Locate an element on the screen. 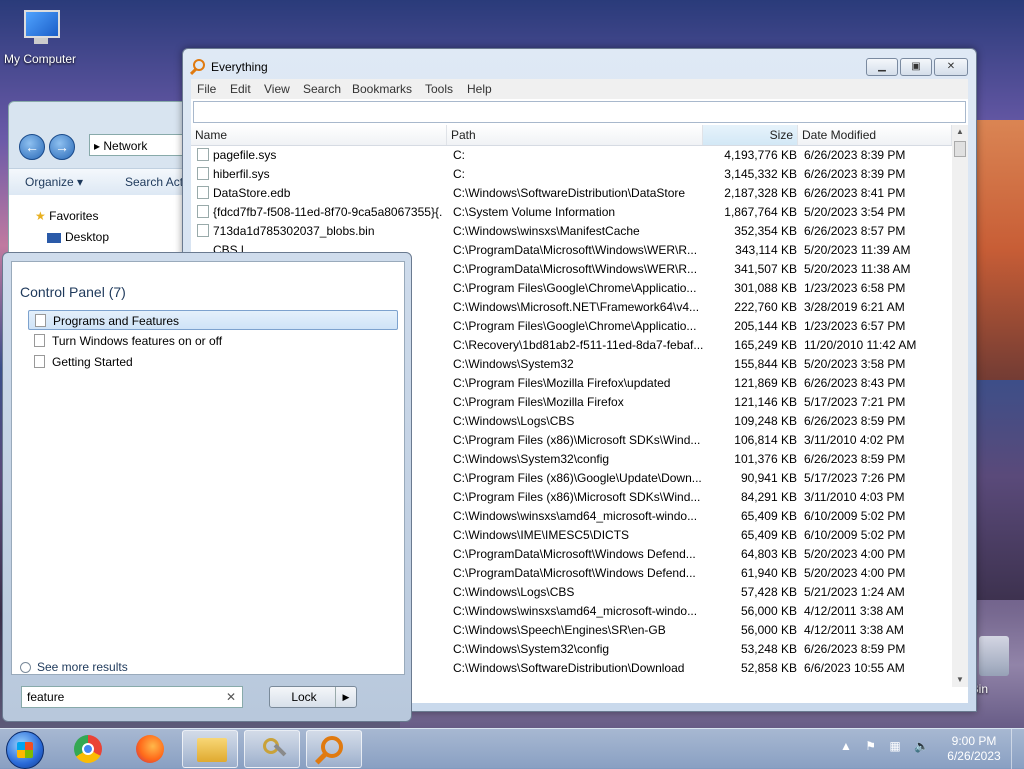  cell-date: 5/20/2023 11:38 AM is located at coordinates (857, 269).